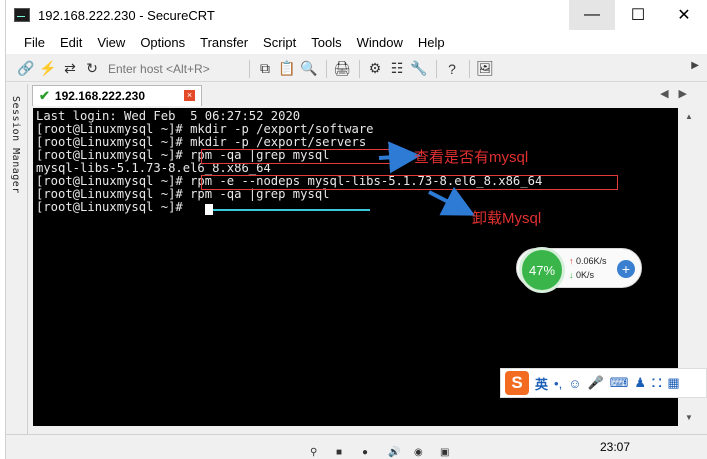 Image resolution: width=707 pixels, height=459 pixels. Describe the element at coordinates (44, 95) in the screenshot. I see `connected-check-icon: ✔` at that location.